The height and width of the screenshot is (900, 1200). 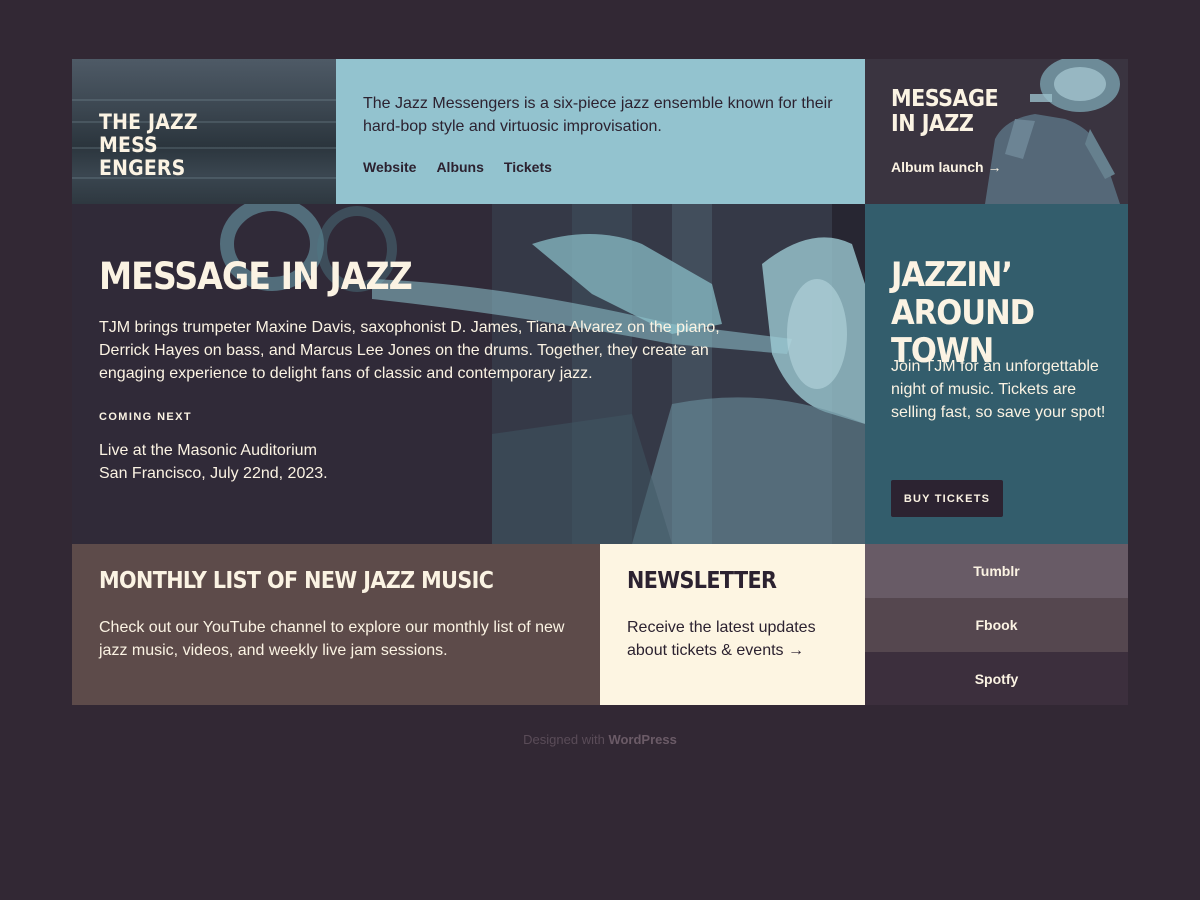 I want to click on site-logo-block: THE JAZZ MESS ENGERS, so click(x=204, y=131).